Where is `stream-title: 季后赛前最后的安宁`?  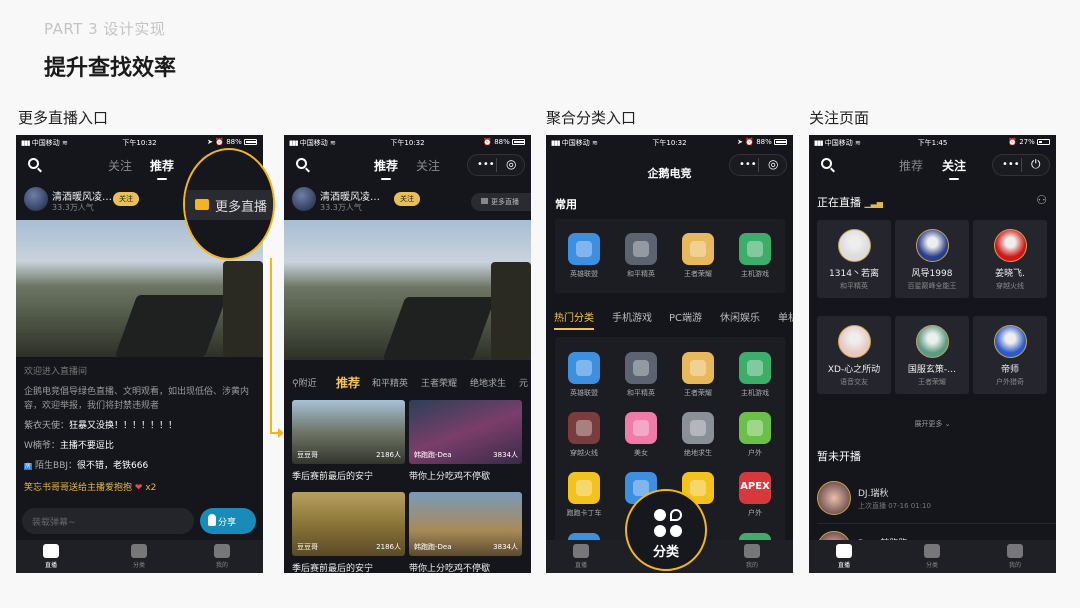 stream-title: 季后赛前最后的安宁 is located at coordinates (333, 477).